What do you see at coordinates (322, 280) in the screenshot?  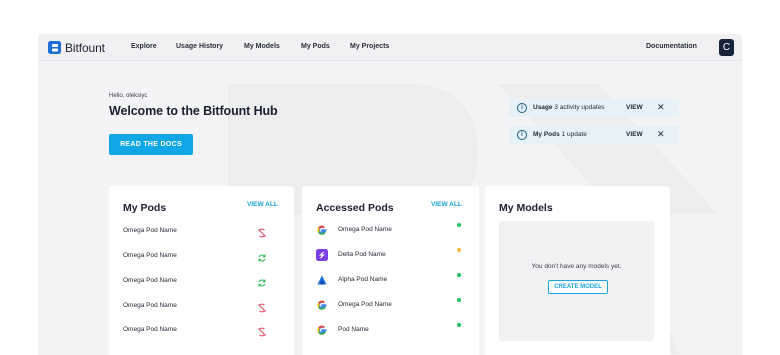 I see `alpha-icon` at bounding box center [322, 280].